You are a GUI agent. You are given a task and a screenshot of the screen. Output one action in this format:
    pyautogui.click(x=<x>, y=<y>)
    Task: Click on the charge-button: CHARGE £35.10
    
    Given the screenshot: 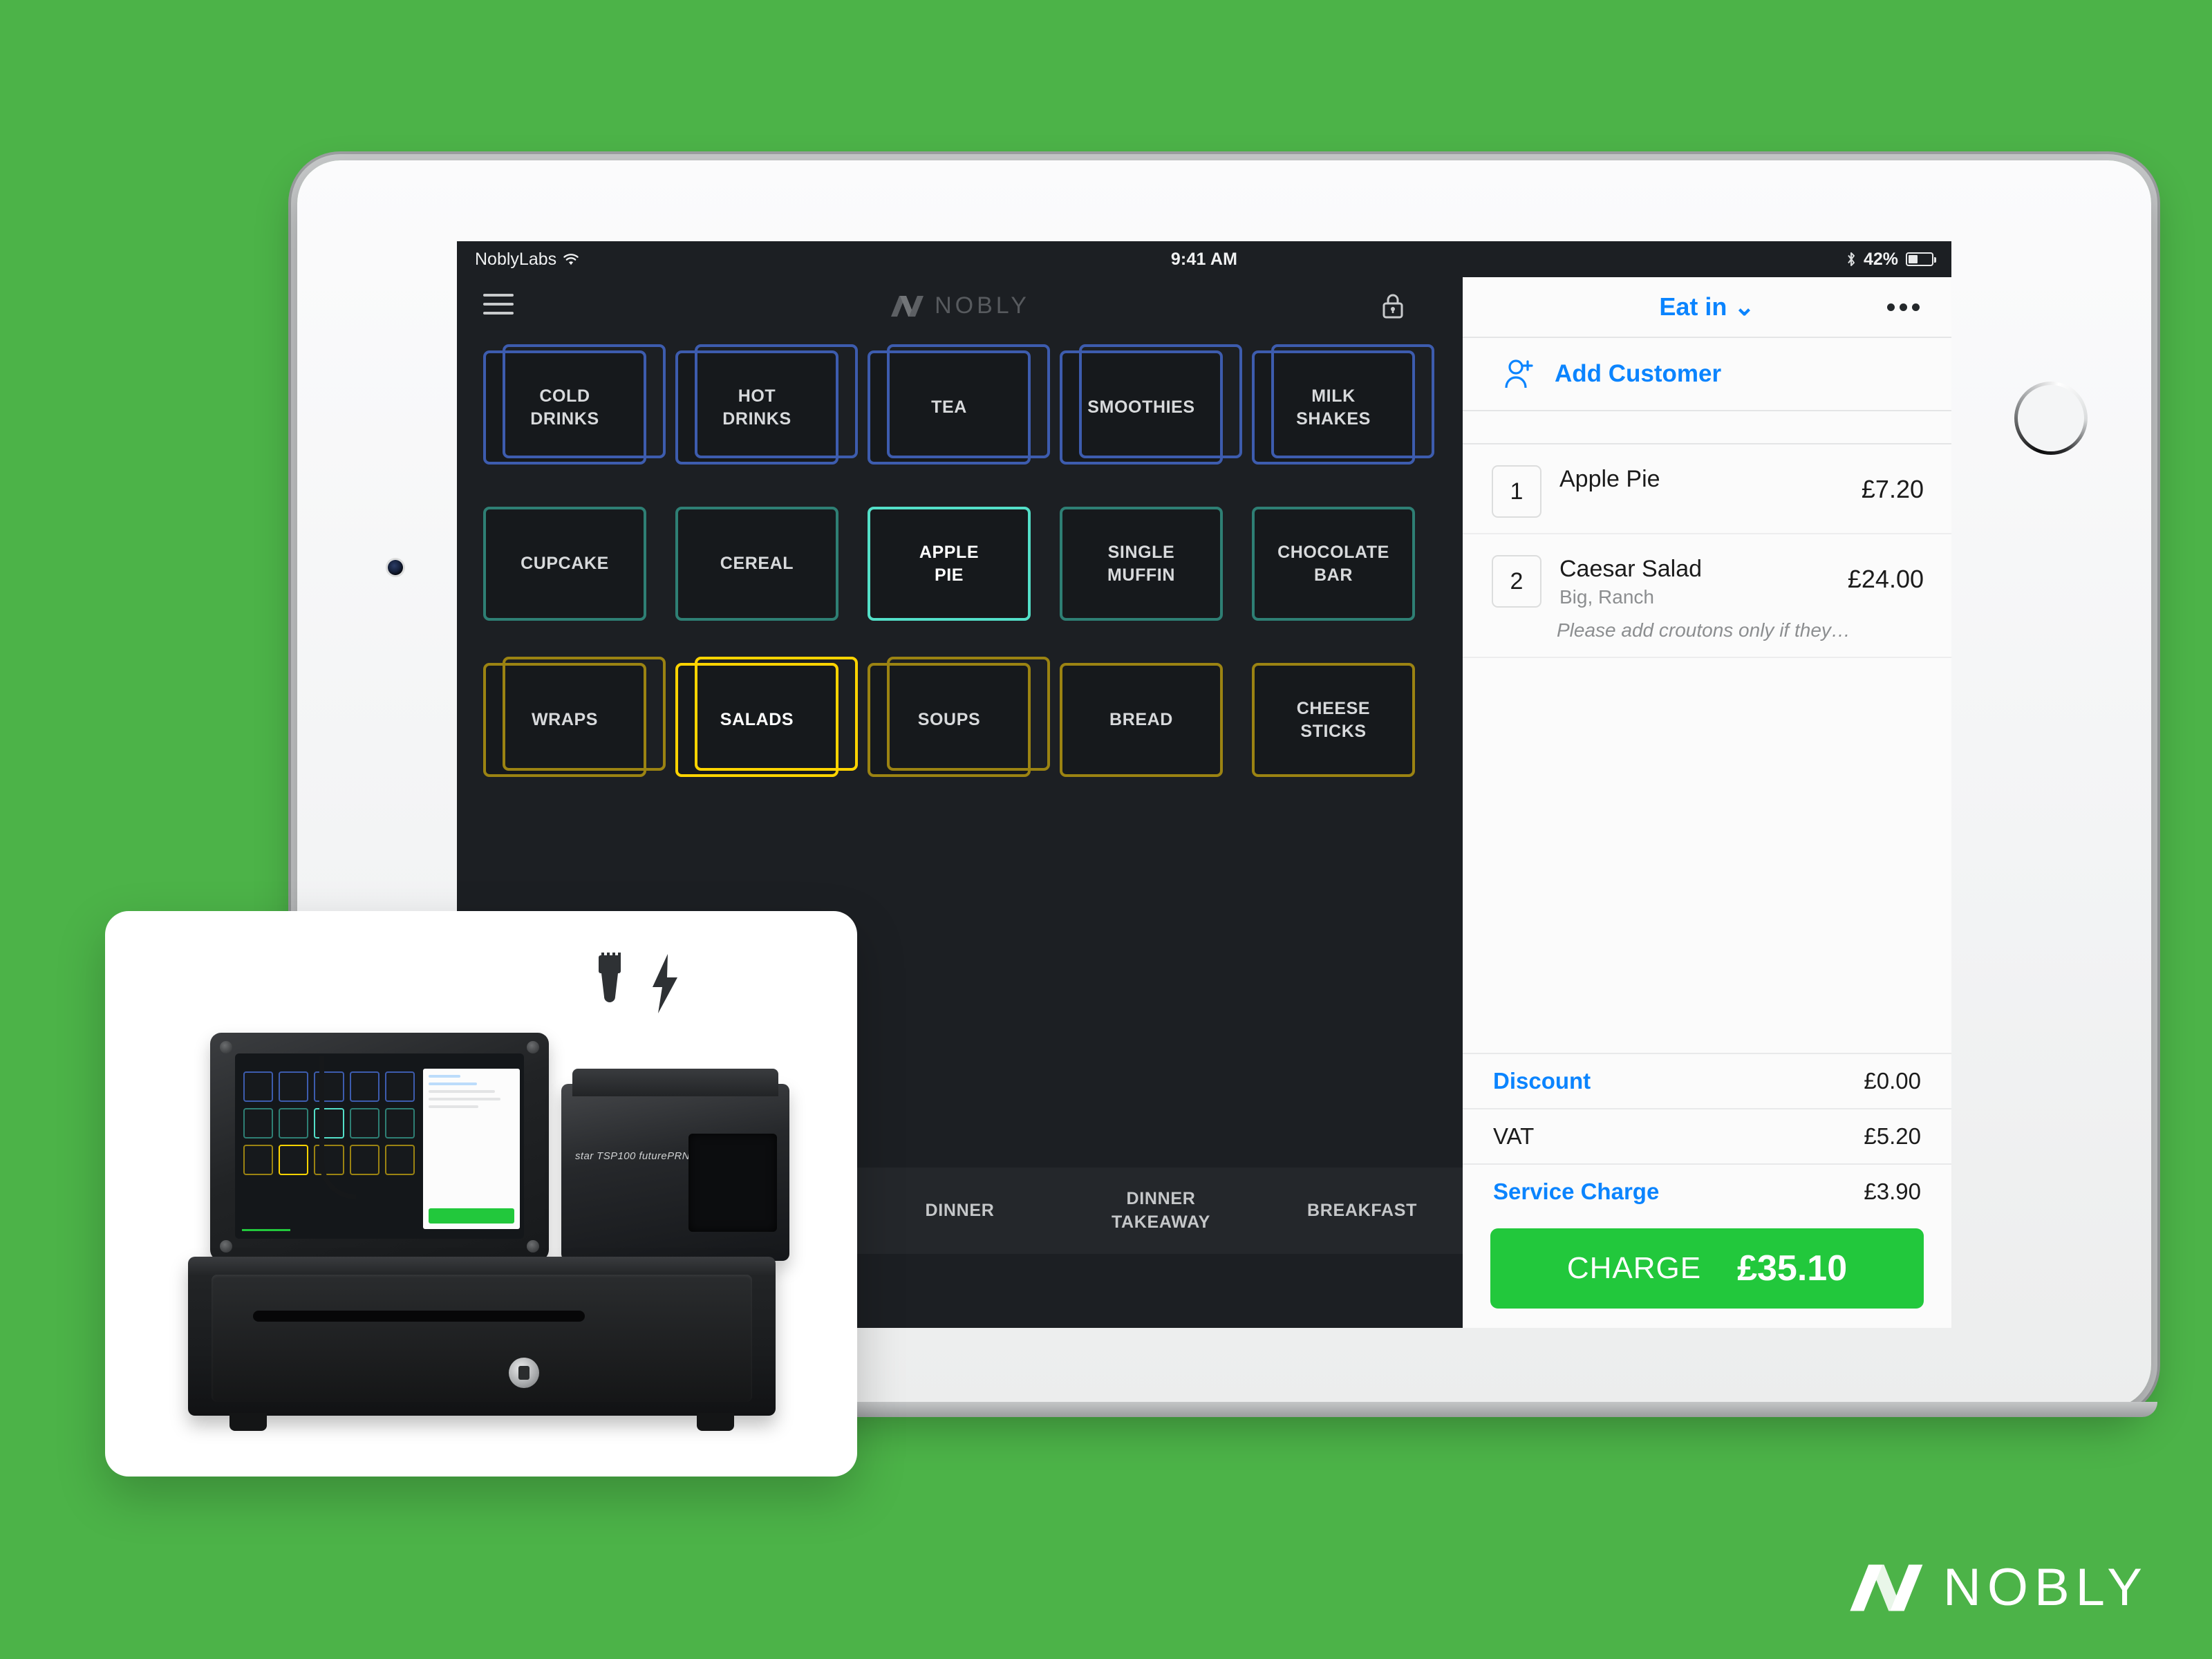 What is the action you would take?
    pyautogui.click(x=1707, y=1268)
    